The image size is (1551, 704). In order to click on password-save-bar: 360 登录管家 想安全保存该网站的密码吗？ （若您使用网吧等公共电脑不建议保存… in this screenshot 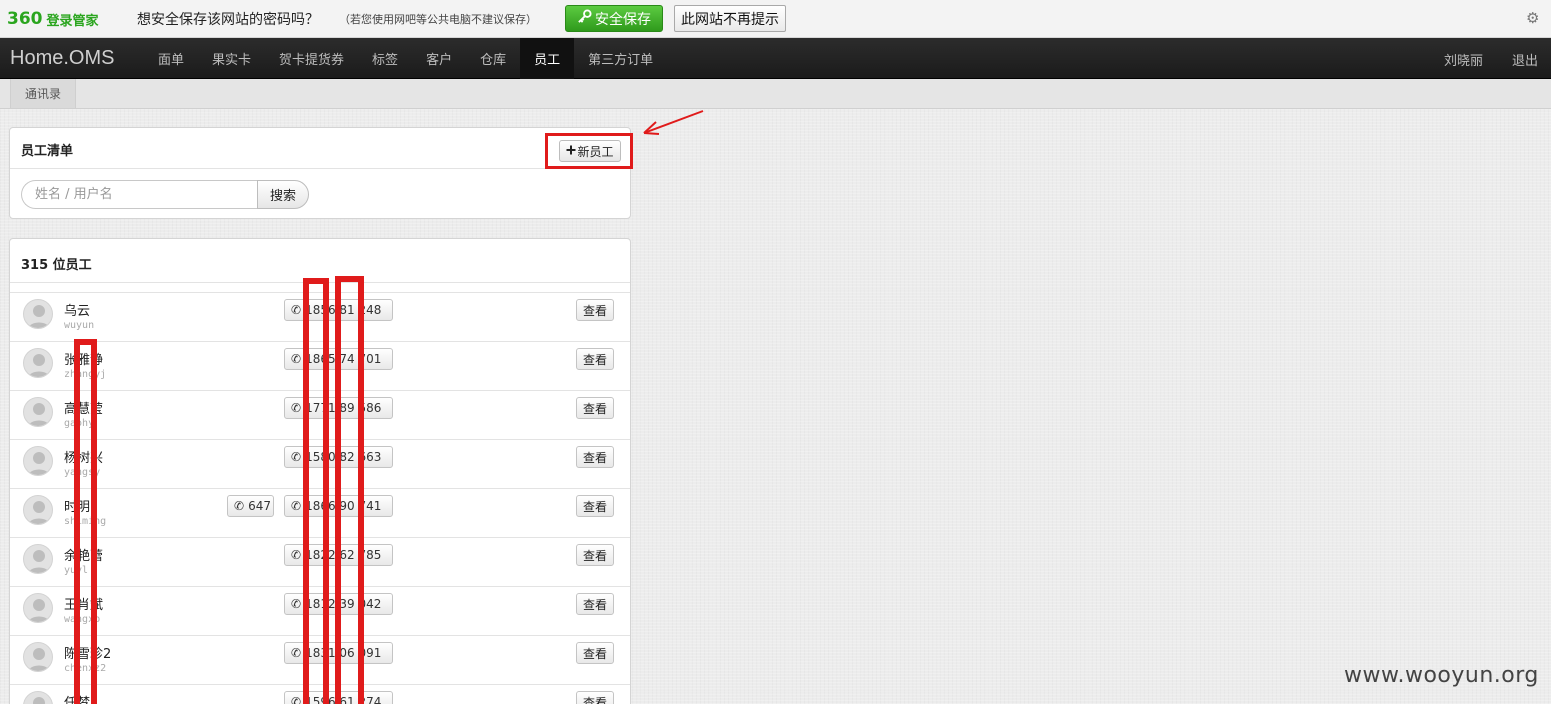, I will do `click(775, 19)`.